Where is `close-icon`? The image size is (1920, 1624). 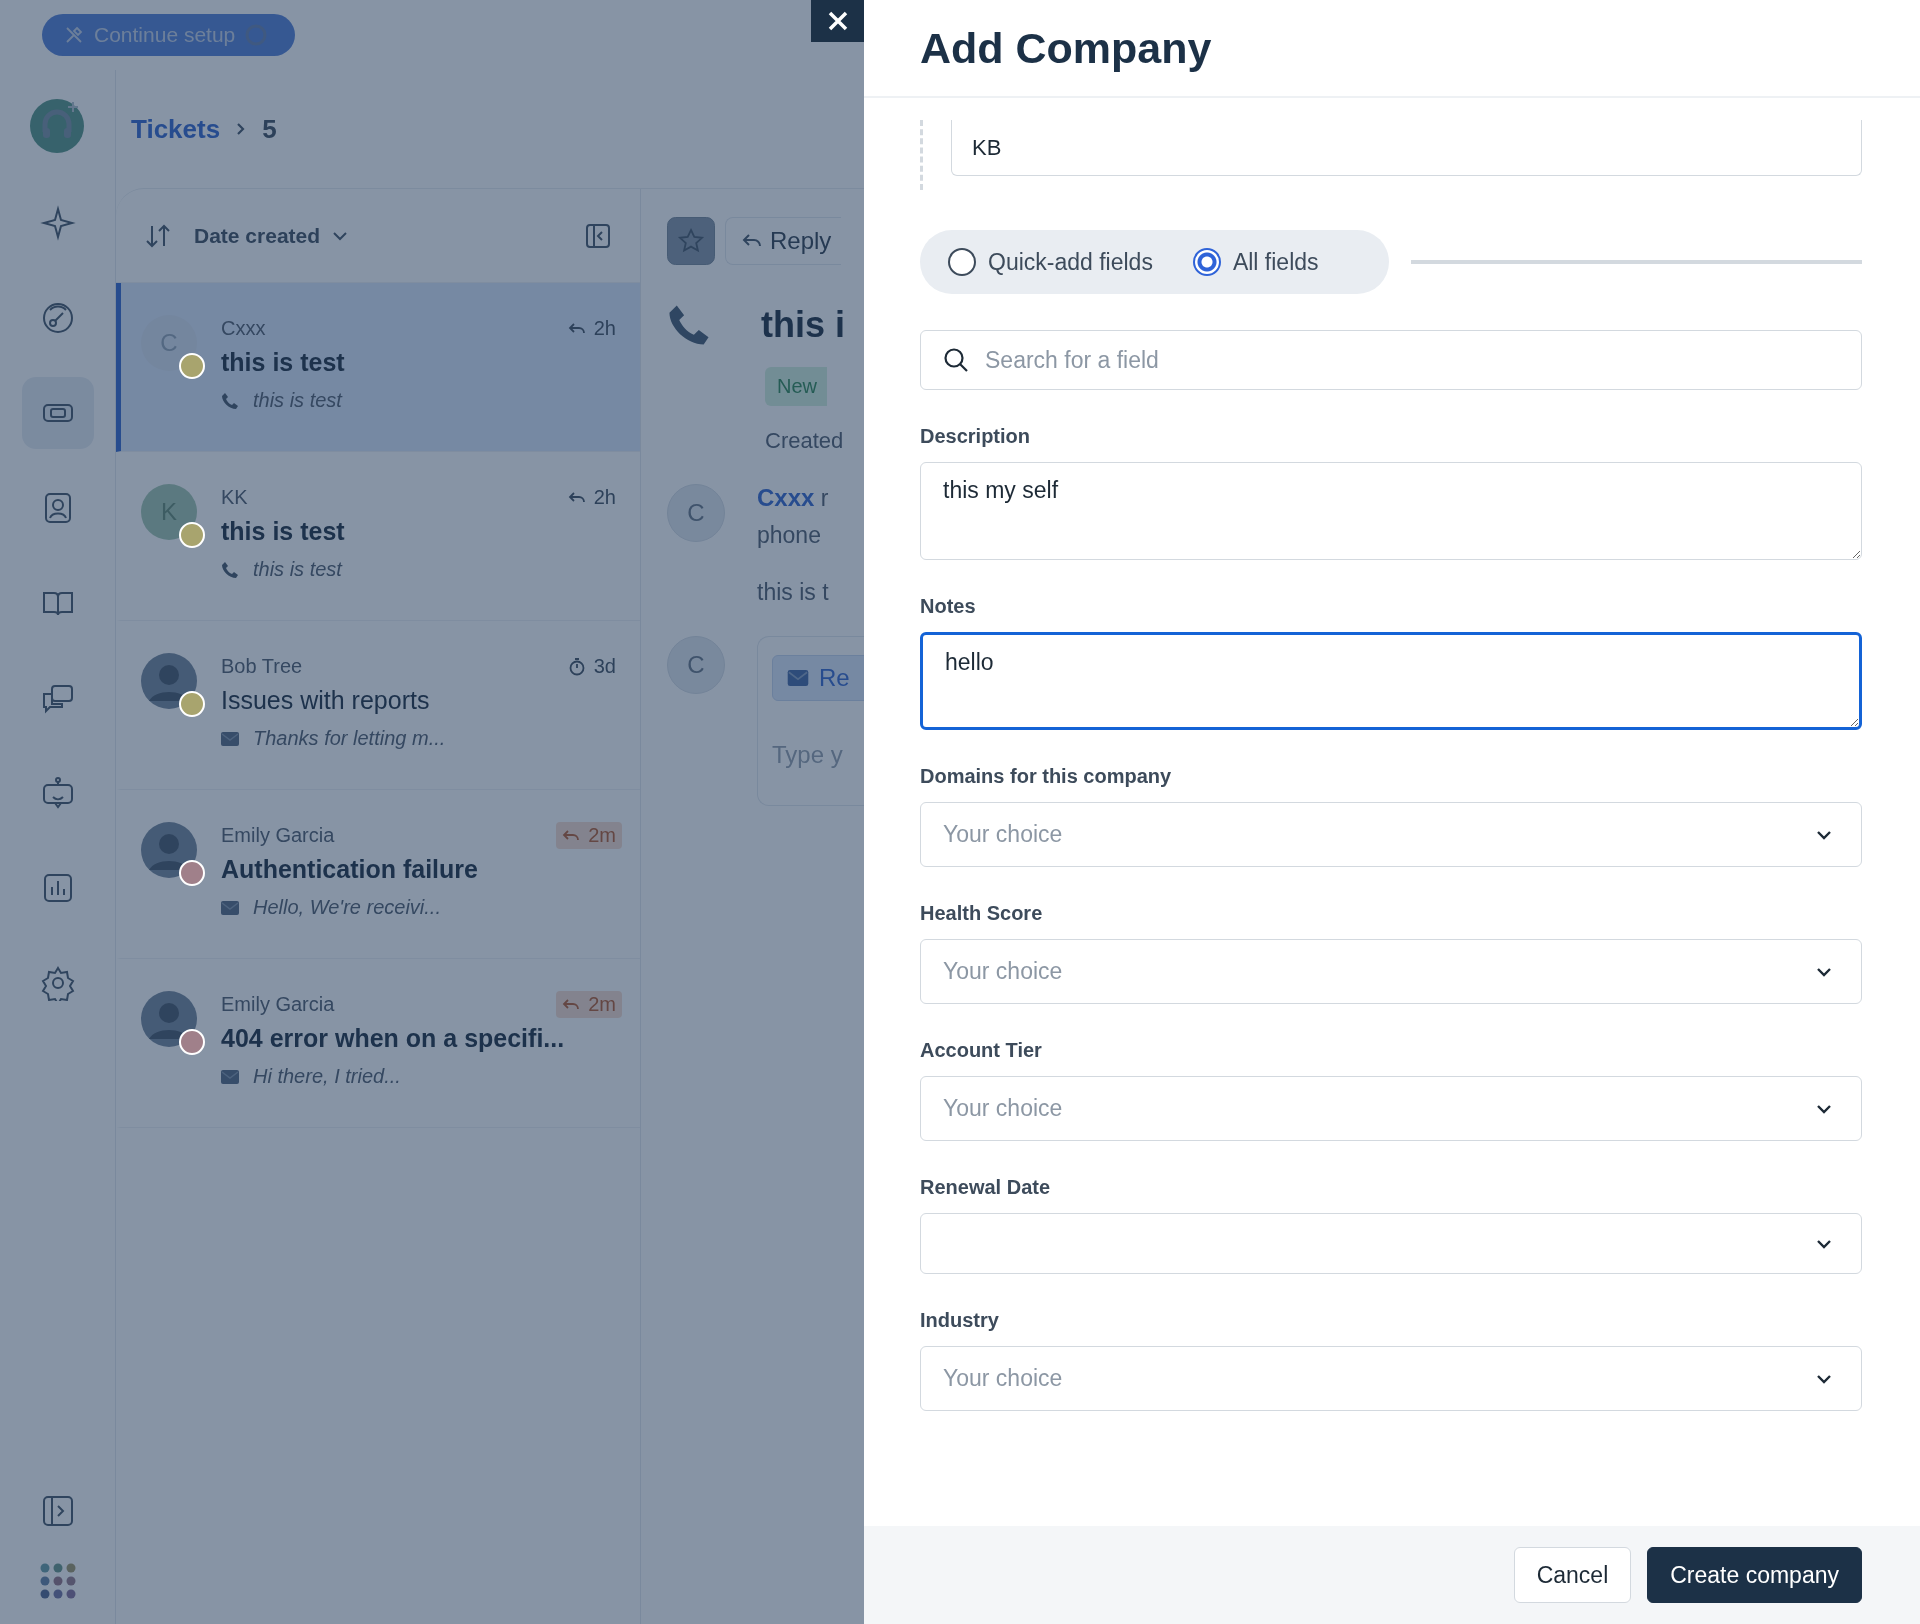
close-icon is located at coordinates (837, 21).